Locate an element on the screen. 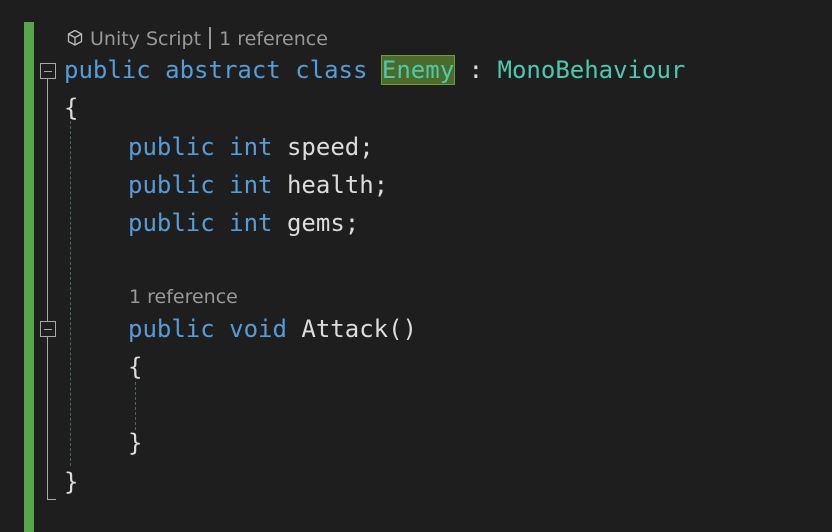  outline-line-class is located at coordinates (47, 289).